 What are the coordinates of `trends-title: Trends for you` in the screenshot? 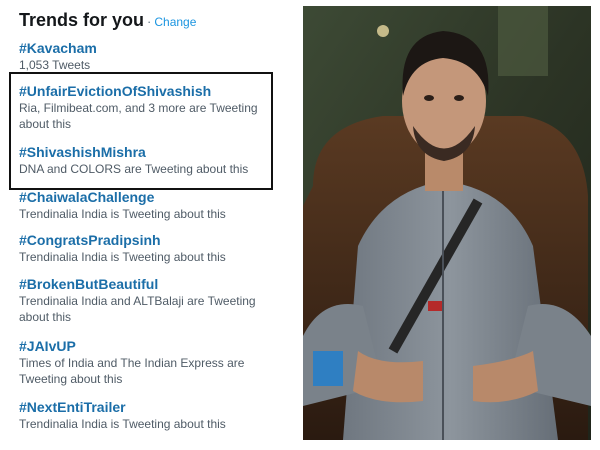 It's located at (82, 20).